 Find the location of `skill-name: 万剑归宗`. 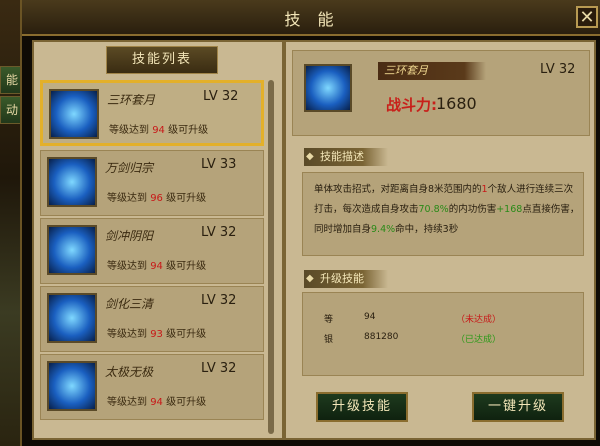

skill-name: 万剑归宗 is located at coordinates (129, 168).